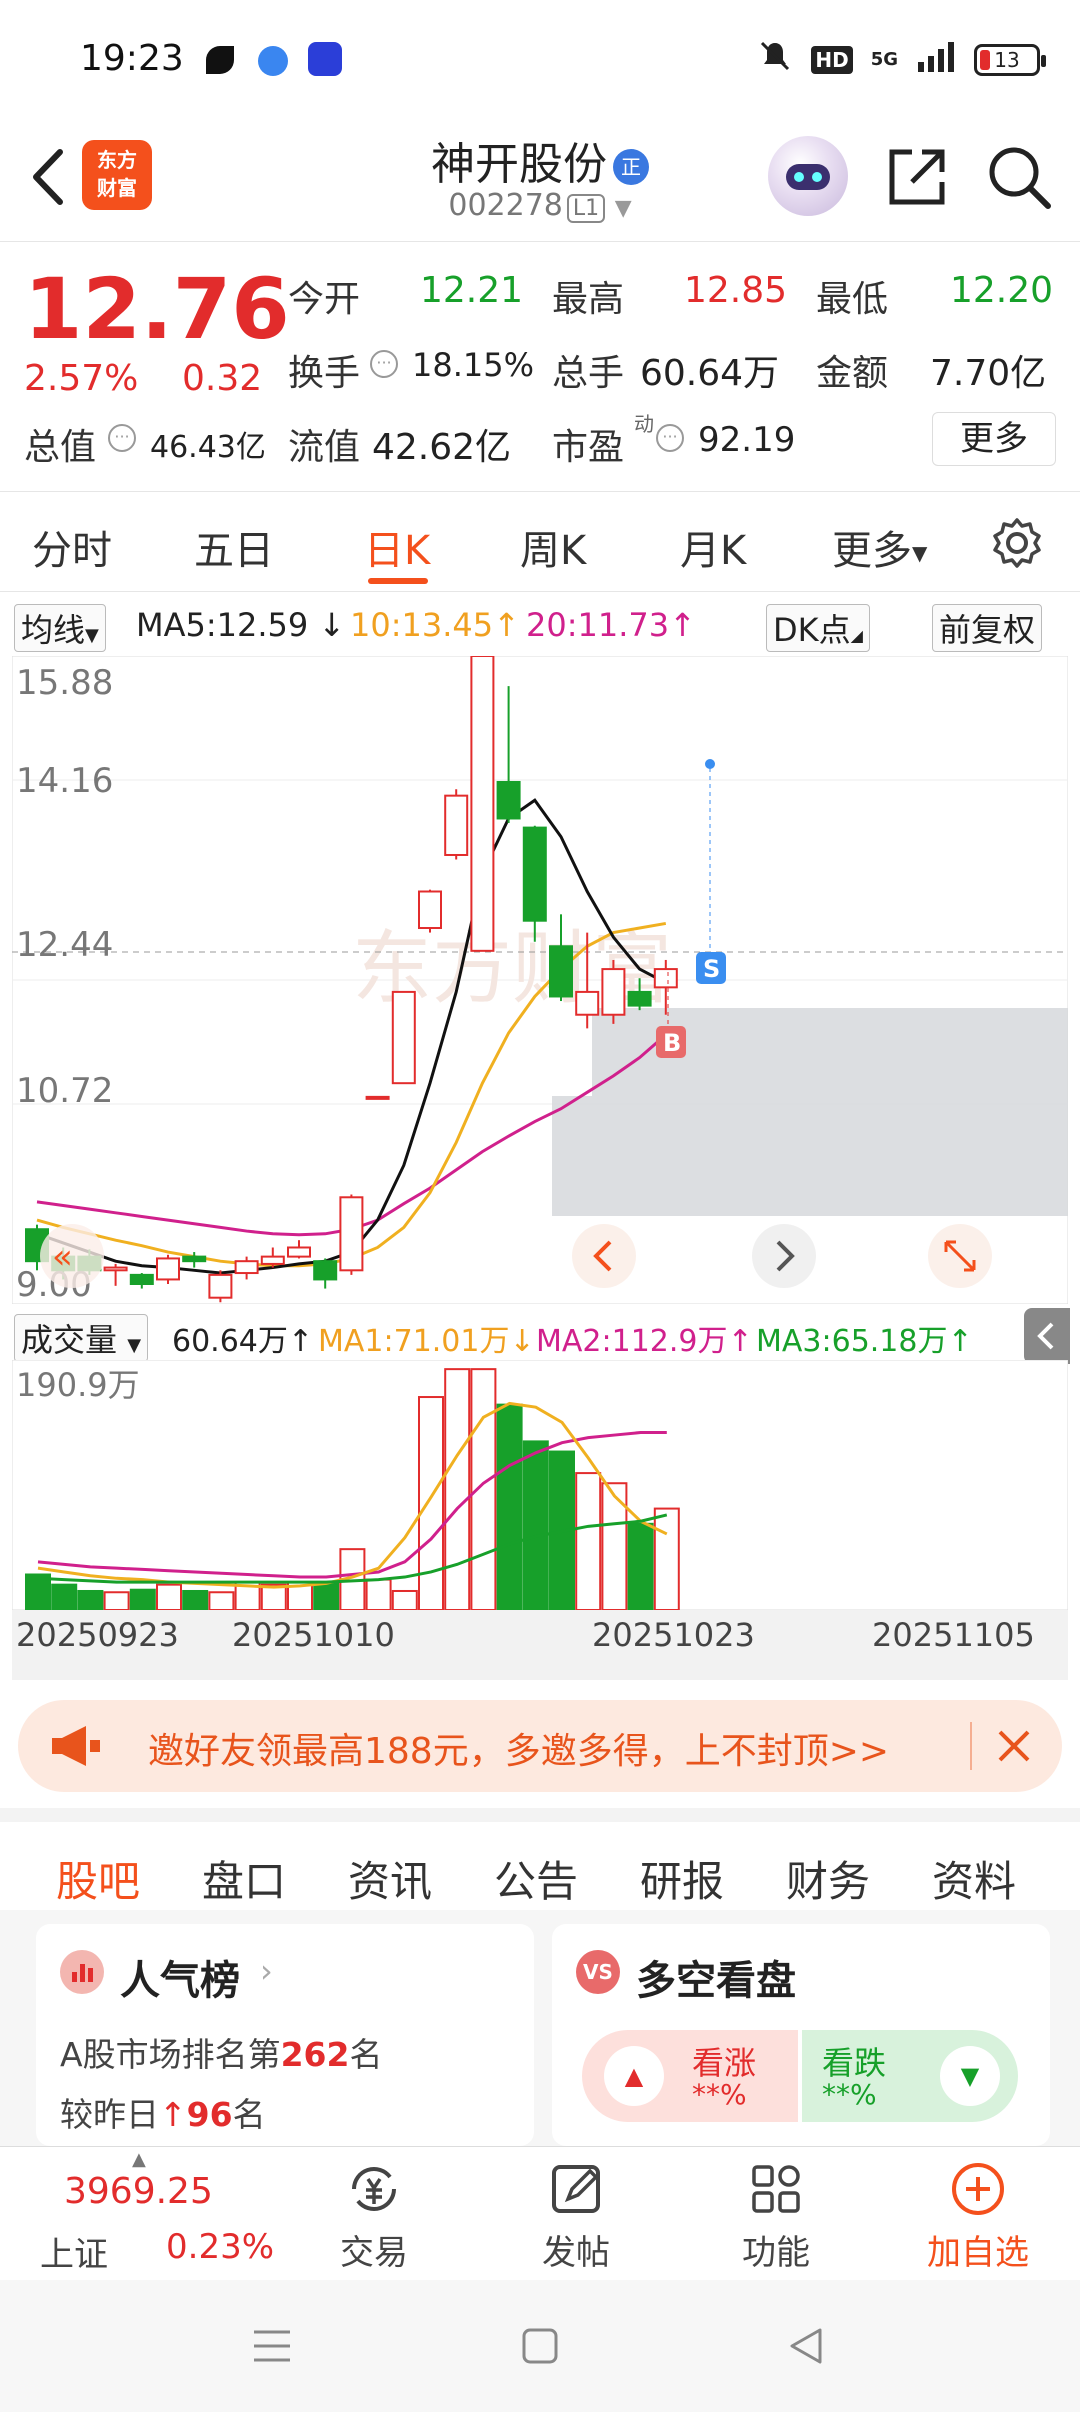 This screenshot has width=1080, height=2412. Describe the element at coordinates (987, 628) in the screenshot. I see `adjust-button: 前复权` at that location.